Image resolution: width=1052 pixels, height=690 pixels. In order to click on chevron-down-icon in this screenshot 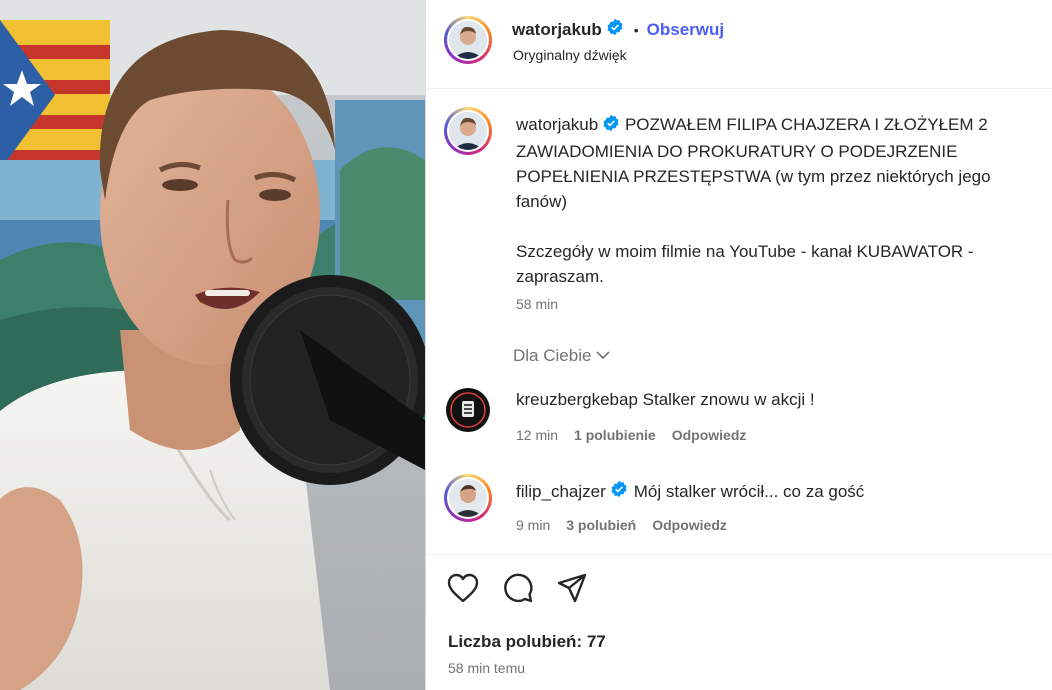, I will do `click(603, 356)`.